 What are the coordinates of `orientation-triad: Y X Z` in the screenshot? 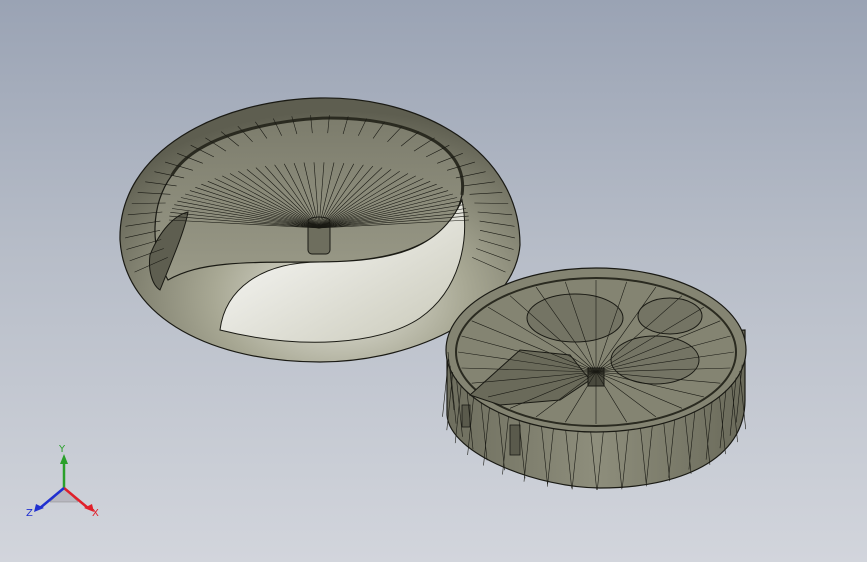 It's located at (67, 485).